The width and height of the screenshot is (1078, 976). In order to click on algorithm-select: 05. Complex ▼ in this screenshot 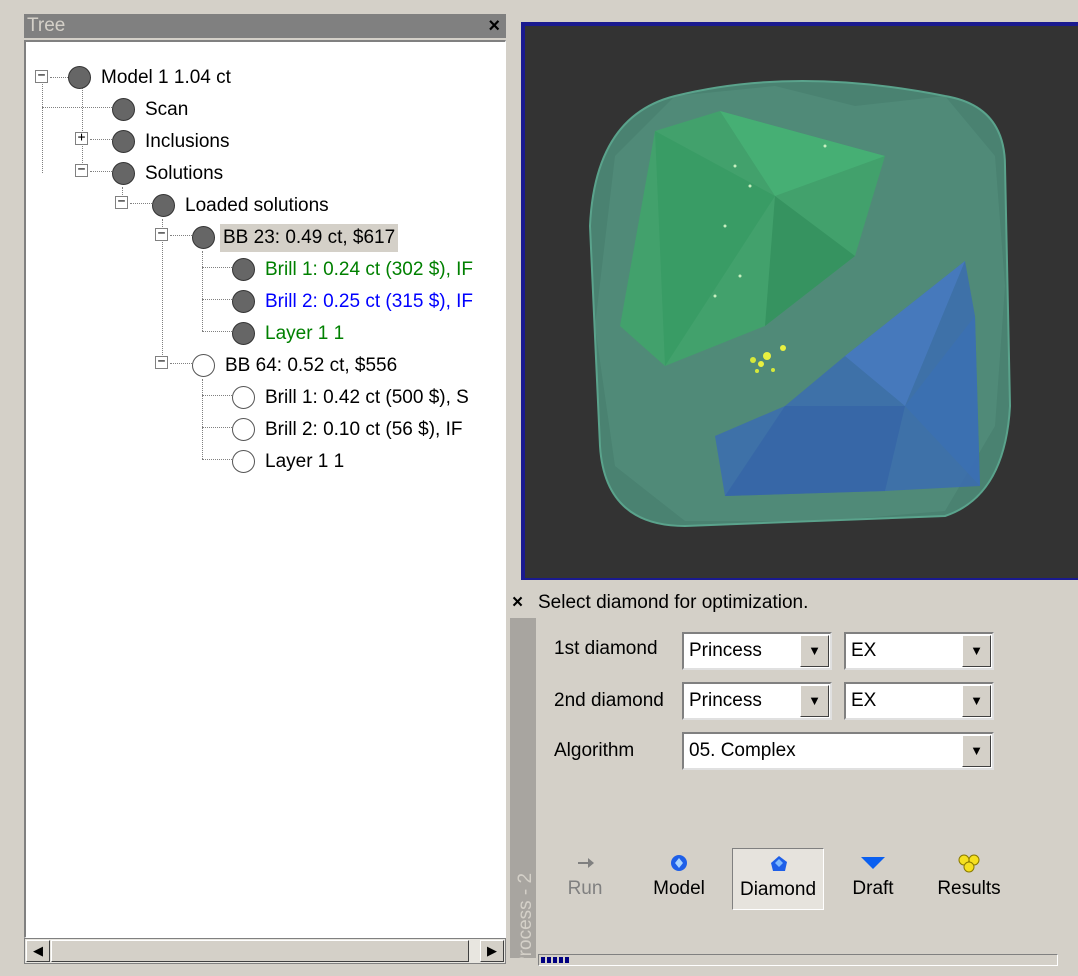, I will do `click(838, 751)`.